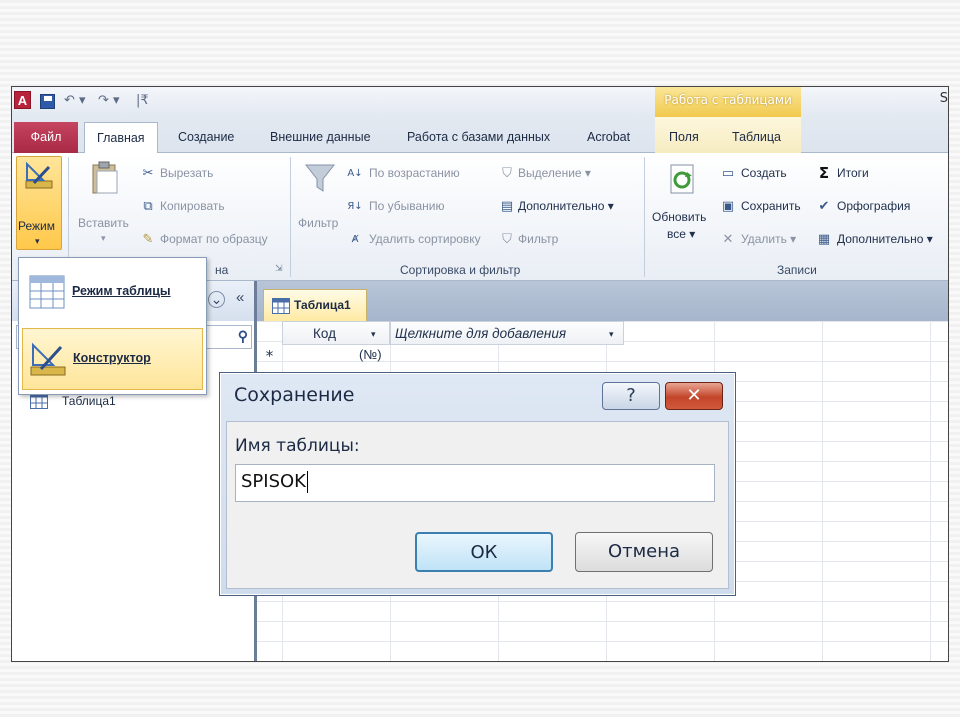 This screenshot has height=717, width=960. I want to click on sort-descending-button: По убыванию, so click(407, 206).